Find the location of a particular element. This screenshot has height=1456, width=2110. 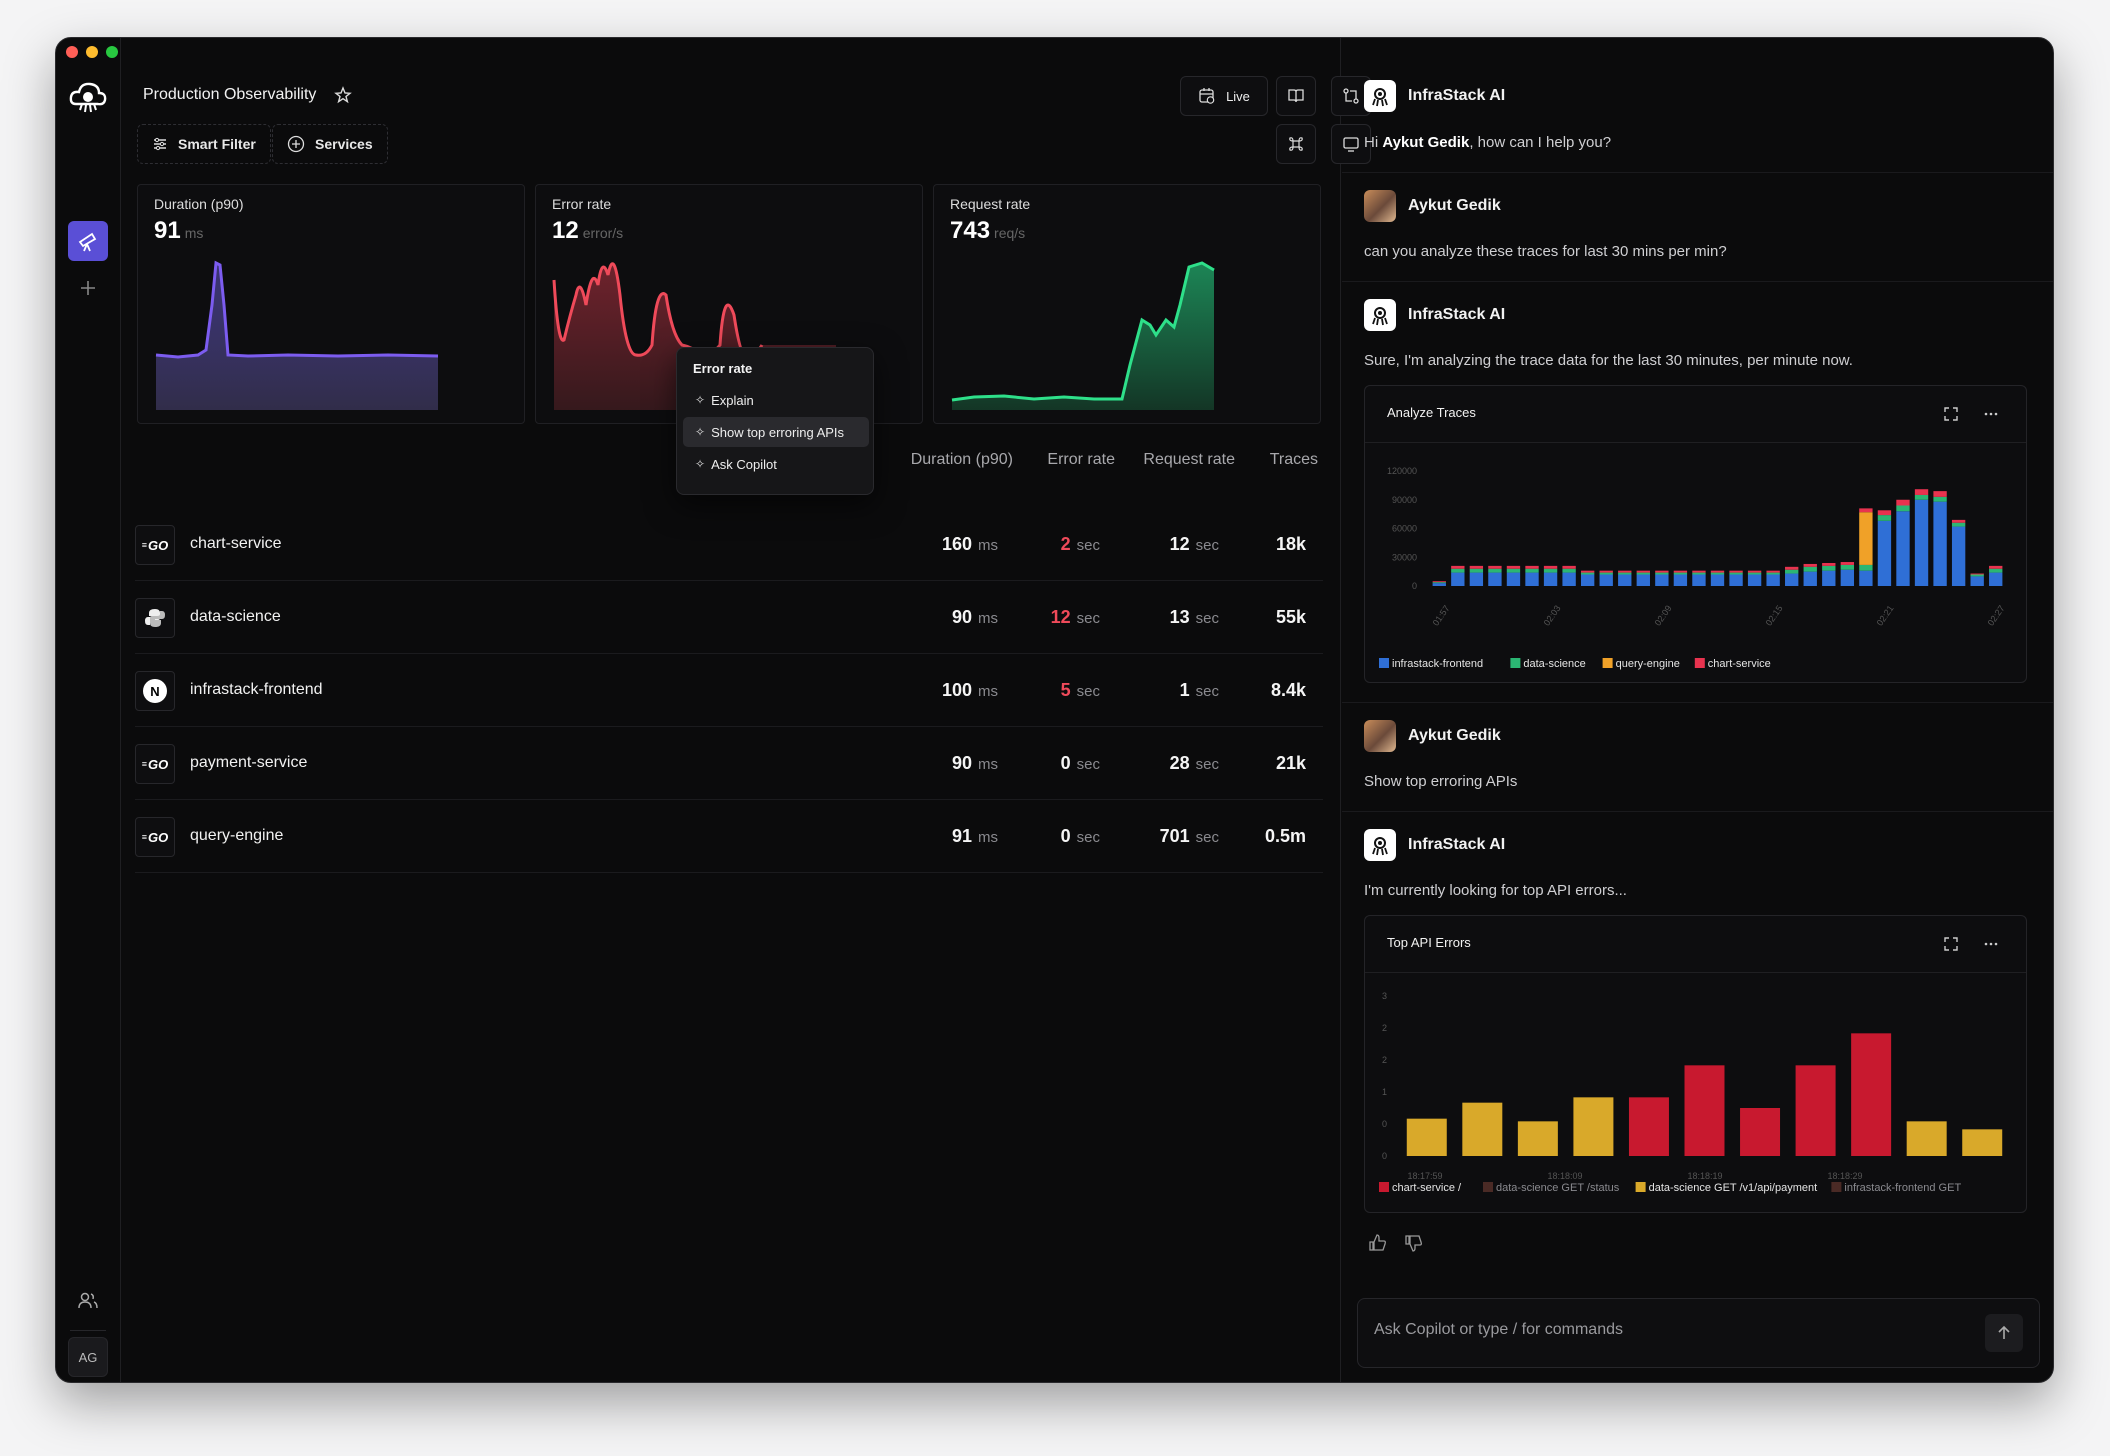

window-controls is located at coordinates (92, 52).